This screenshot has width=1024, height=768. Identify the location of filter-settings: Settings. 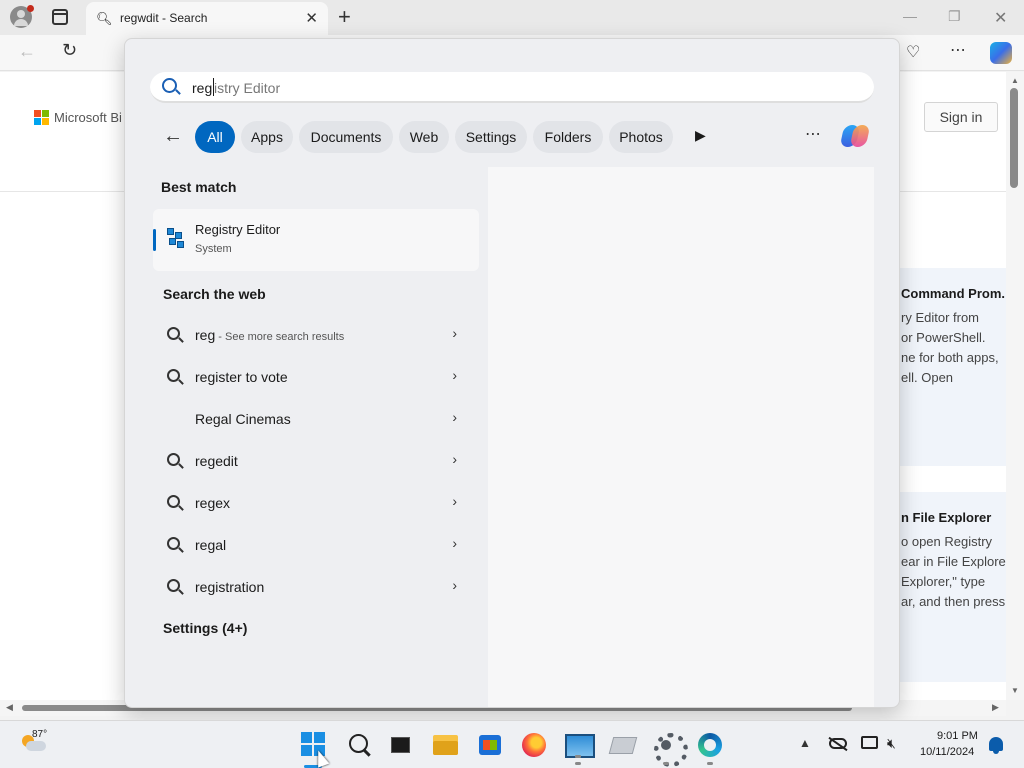
(491, 137).